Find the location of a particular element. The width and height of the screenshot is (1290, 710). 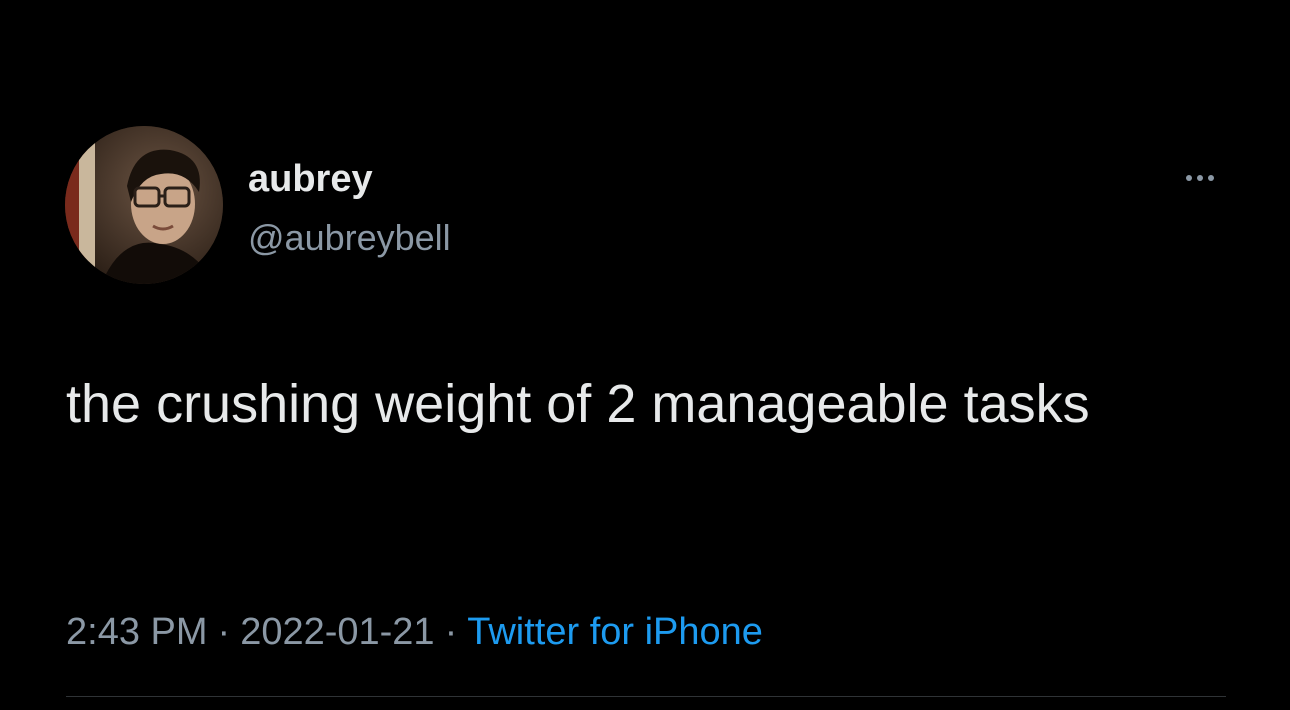

tweet-time: 2:43 PM is located at coordinates (137, 632).